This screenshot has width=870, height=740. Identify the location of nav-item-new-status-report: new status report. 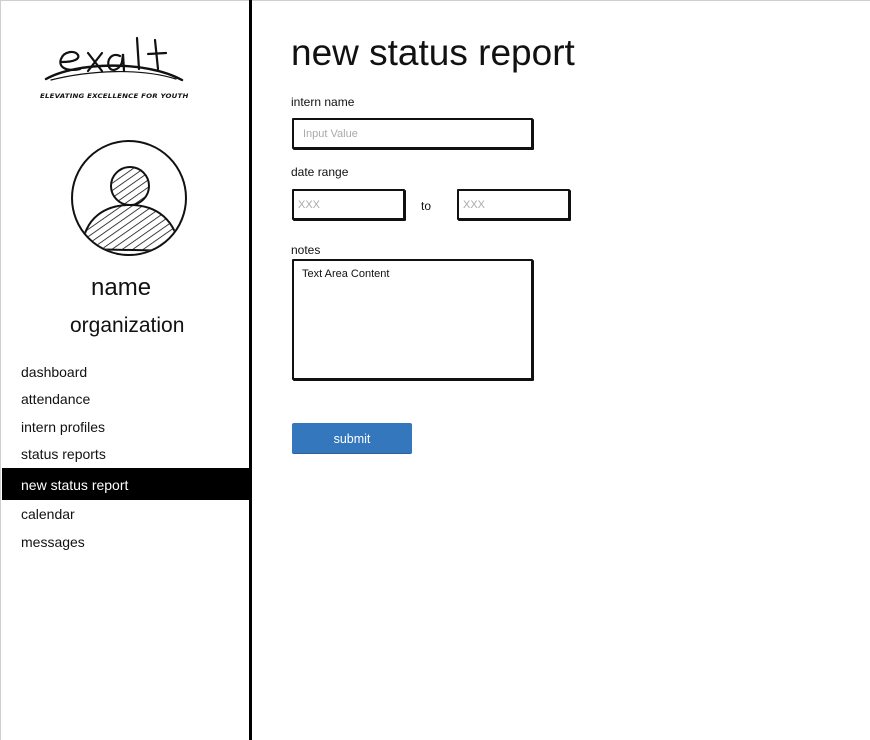
(126, 484).